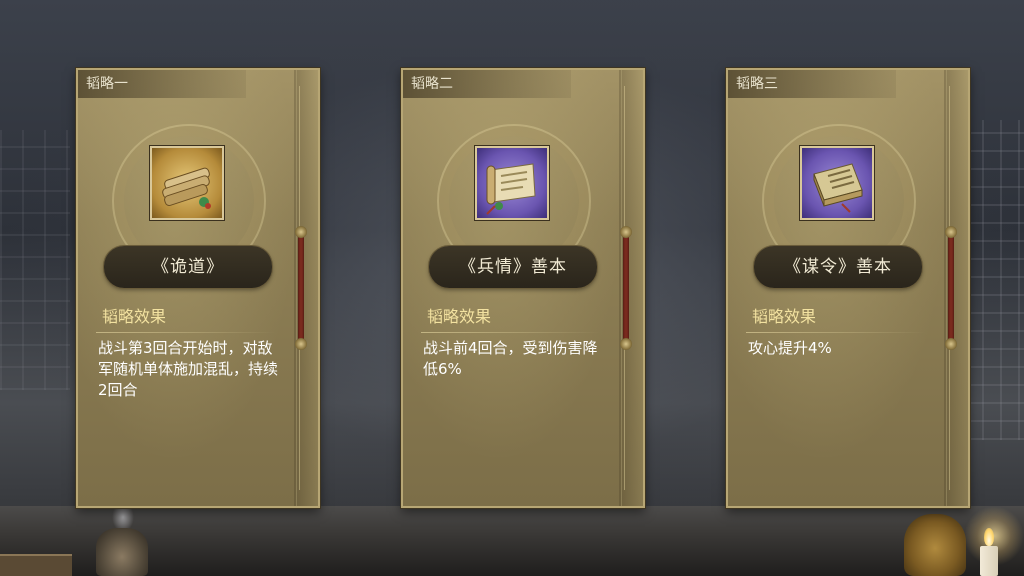 This screenshot has width=1024, height=576. Describe the element at coordinates (989, 561) in the screenshot. I see `candle-body` at that location.